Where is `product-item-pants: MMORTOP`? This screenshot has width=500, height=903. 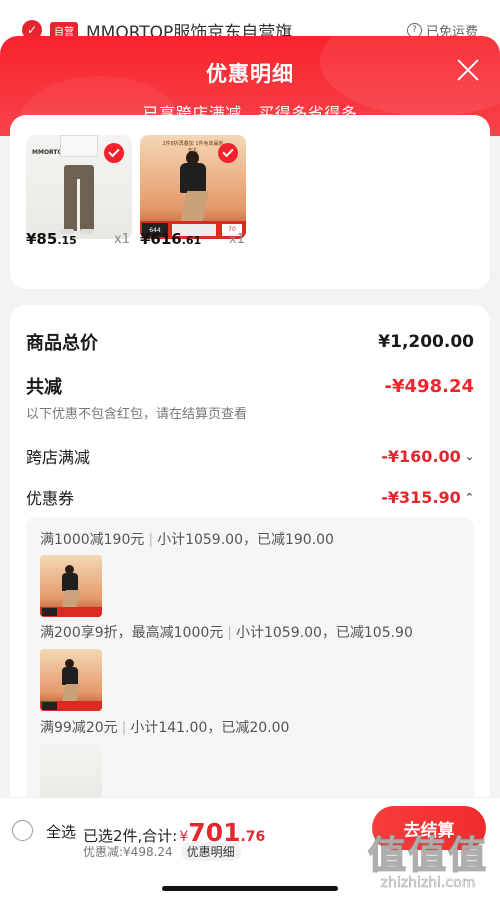
product-item-pants: MMORTOP is located at coordinates (79, 187).